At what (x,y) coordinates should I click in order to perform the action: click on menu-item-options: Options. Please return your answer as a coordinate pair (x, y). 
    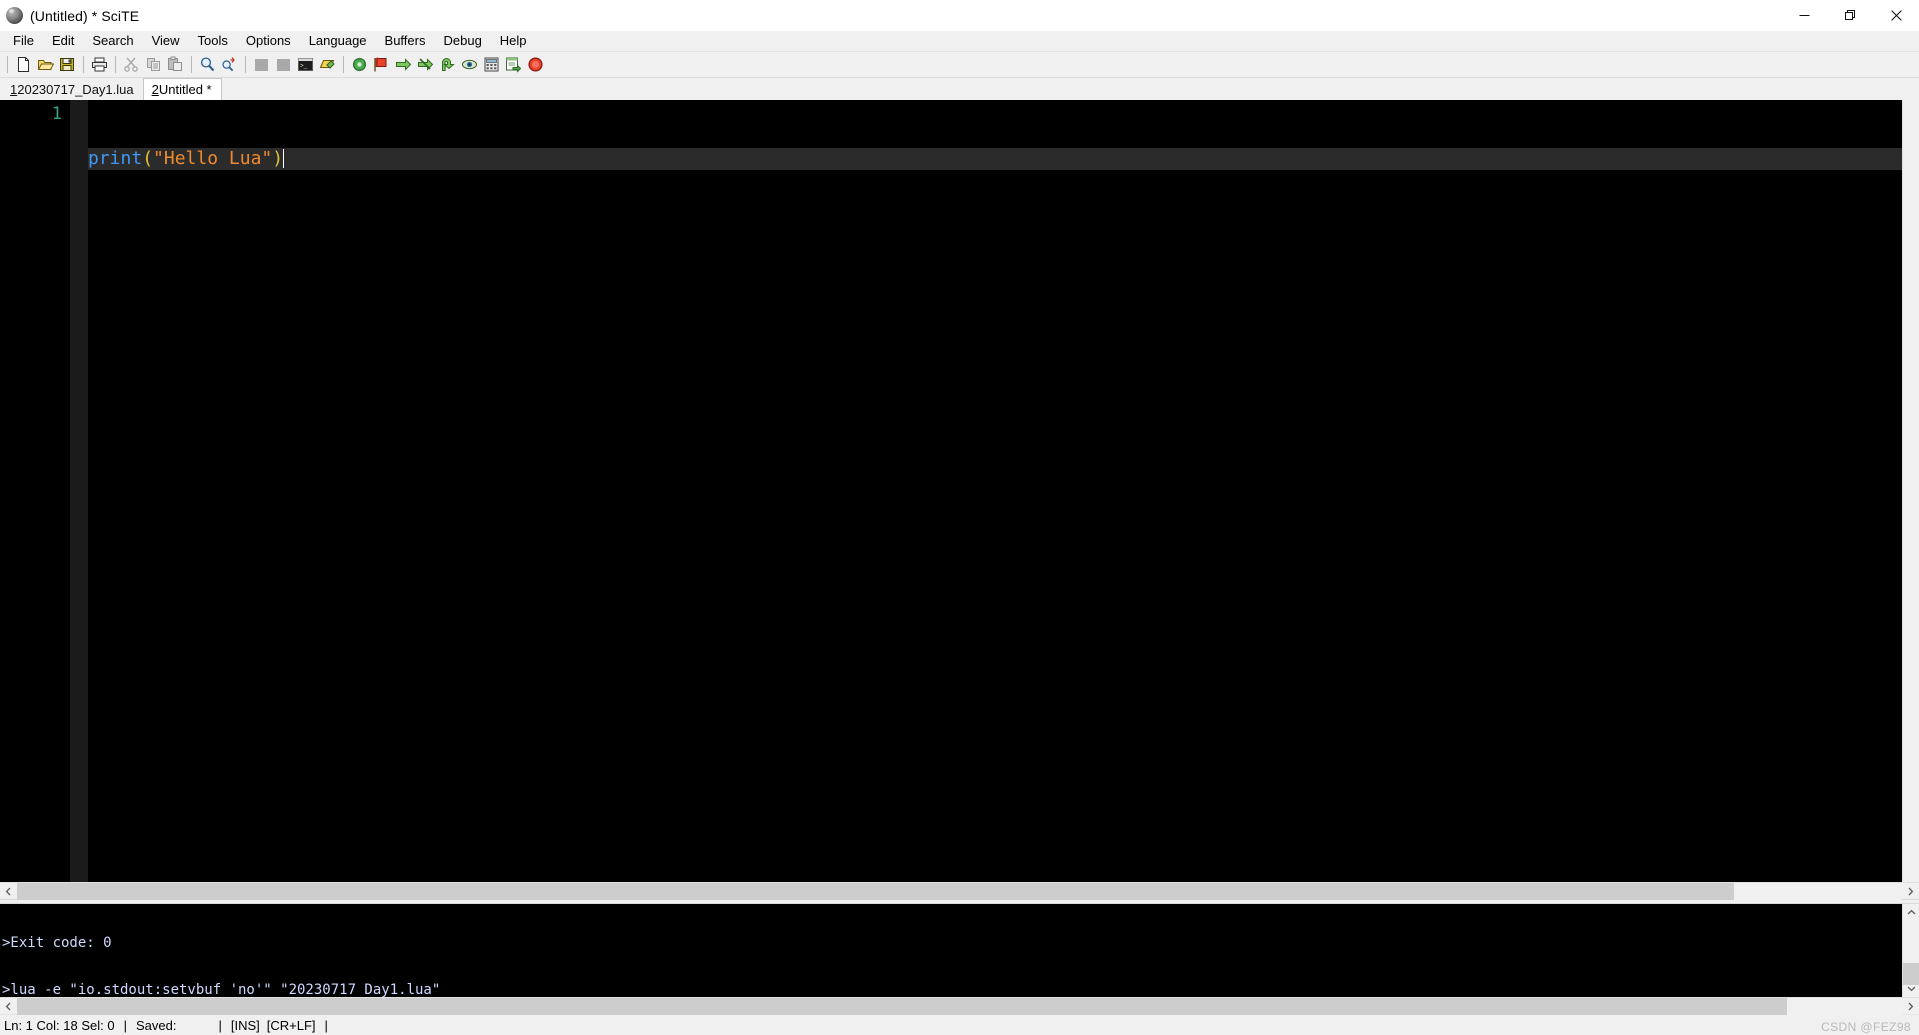
    Looking at the image, I should click on (268, 41).